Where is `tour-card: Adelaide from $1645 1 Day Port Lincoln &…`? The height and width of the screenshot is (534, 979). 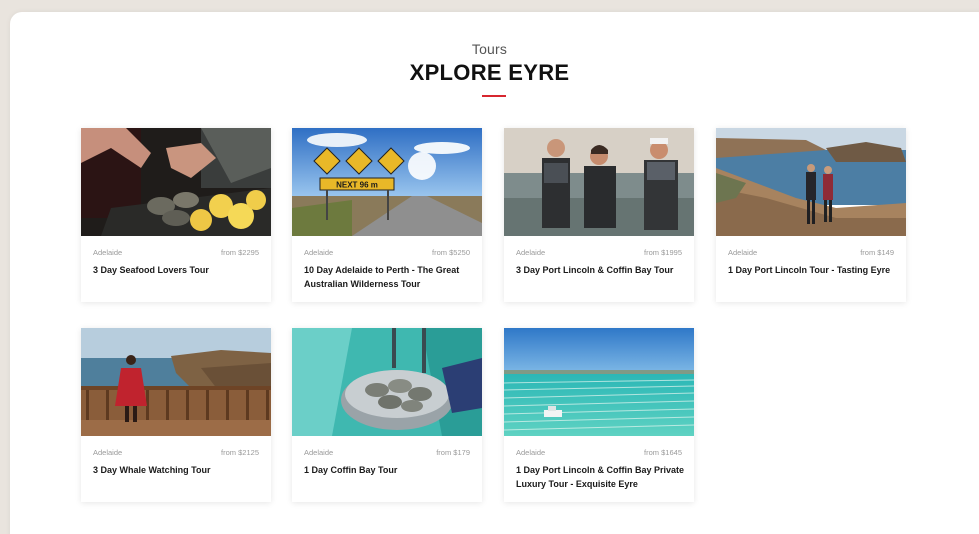
tour-card: Adelaide from $1645 1 Day Port Lincoln &… is located at coordinates (599, 415).